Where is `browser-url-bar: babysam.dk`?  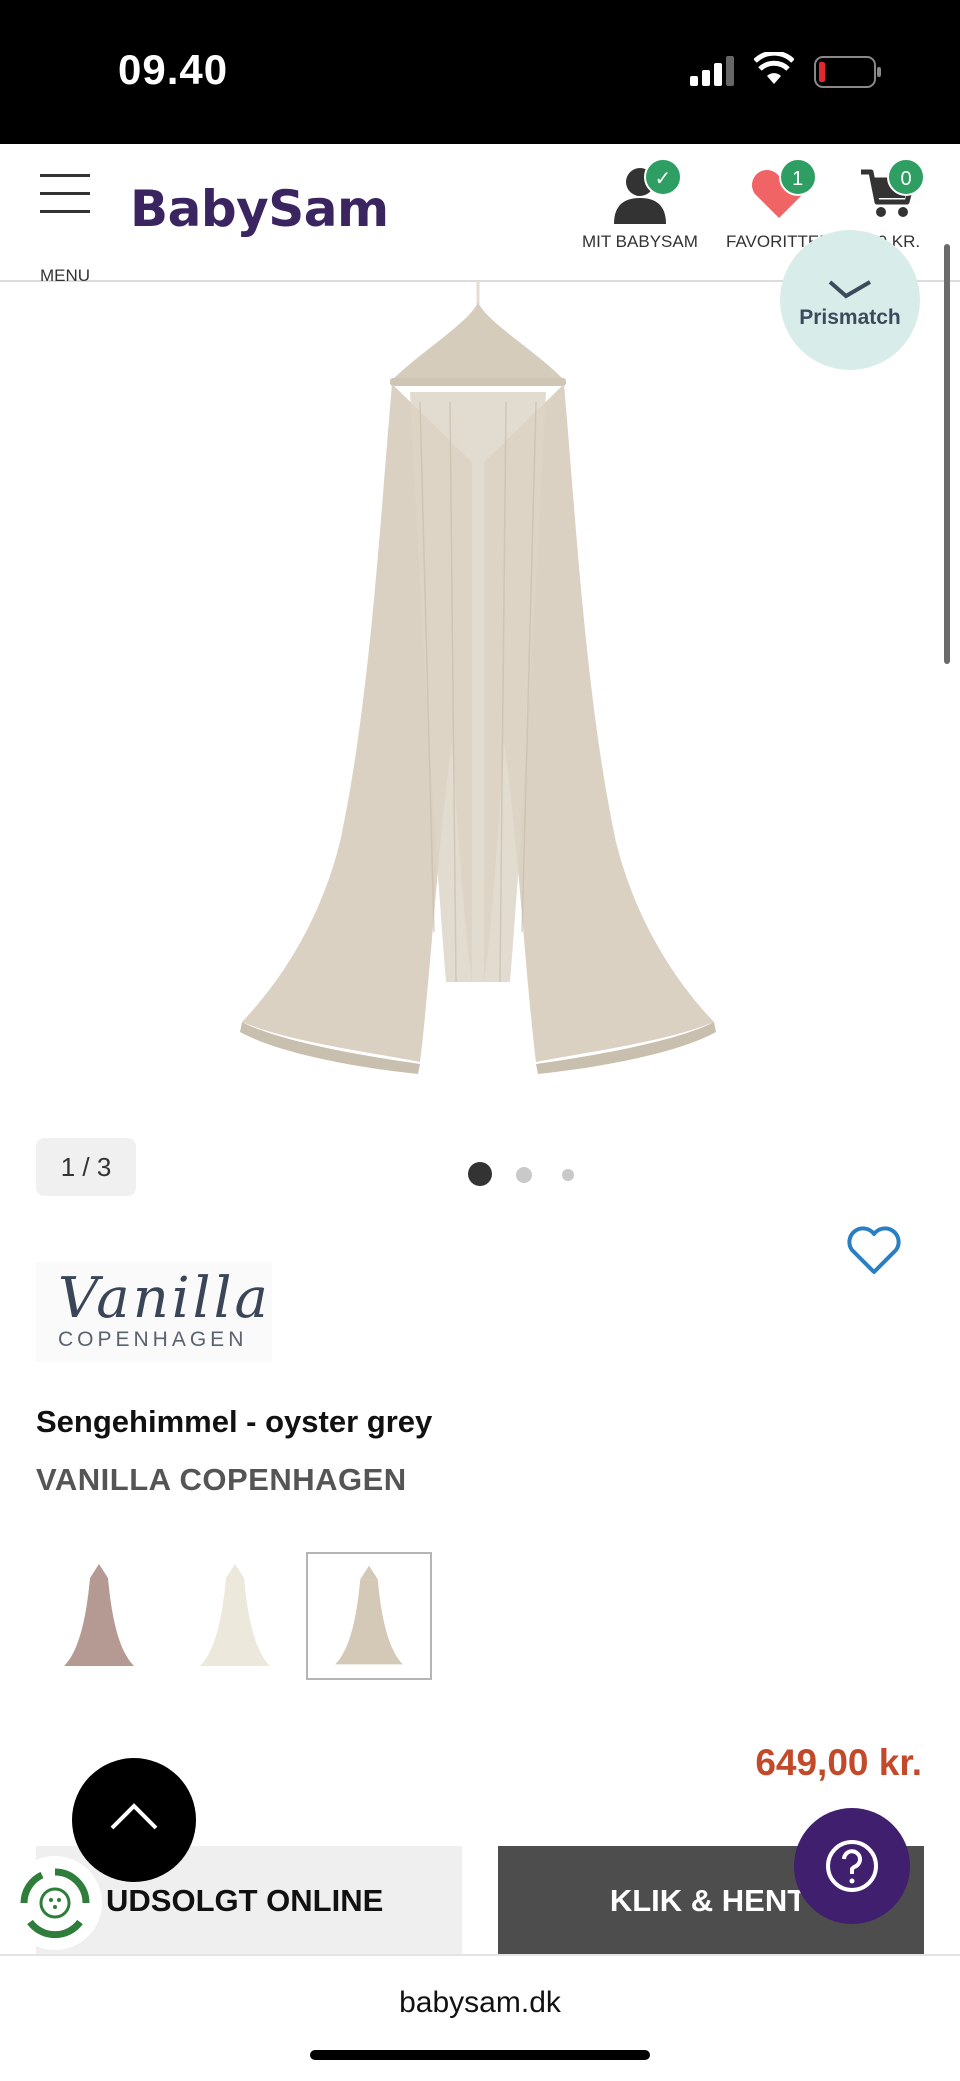 browser-url-bar: babysam.dk is located at coordinates (480, 2017).